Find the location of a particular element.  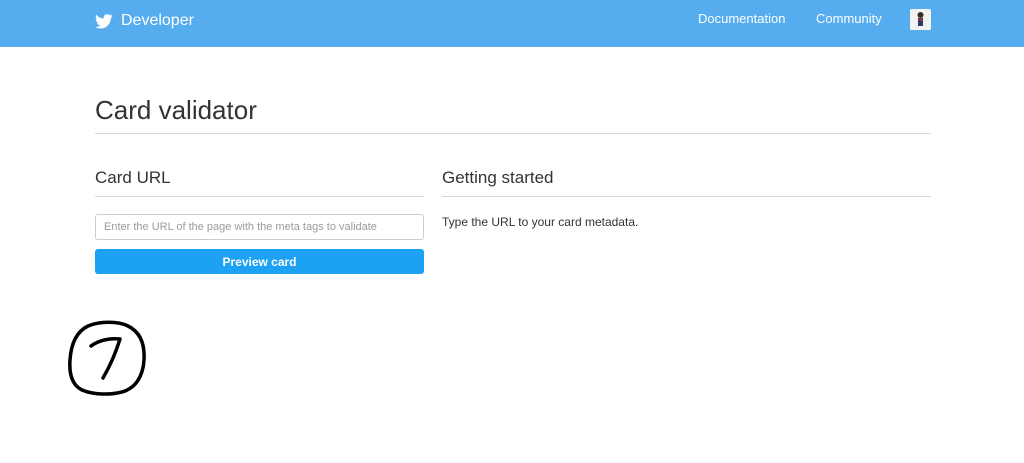

page-title: Card validator is located at coordinates (176, 110).